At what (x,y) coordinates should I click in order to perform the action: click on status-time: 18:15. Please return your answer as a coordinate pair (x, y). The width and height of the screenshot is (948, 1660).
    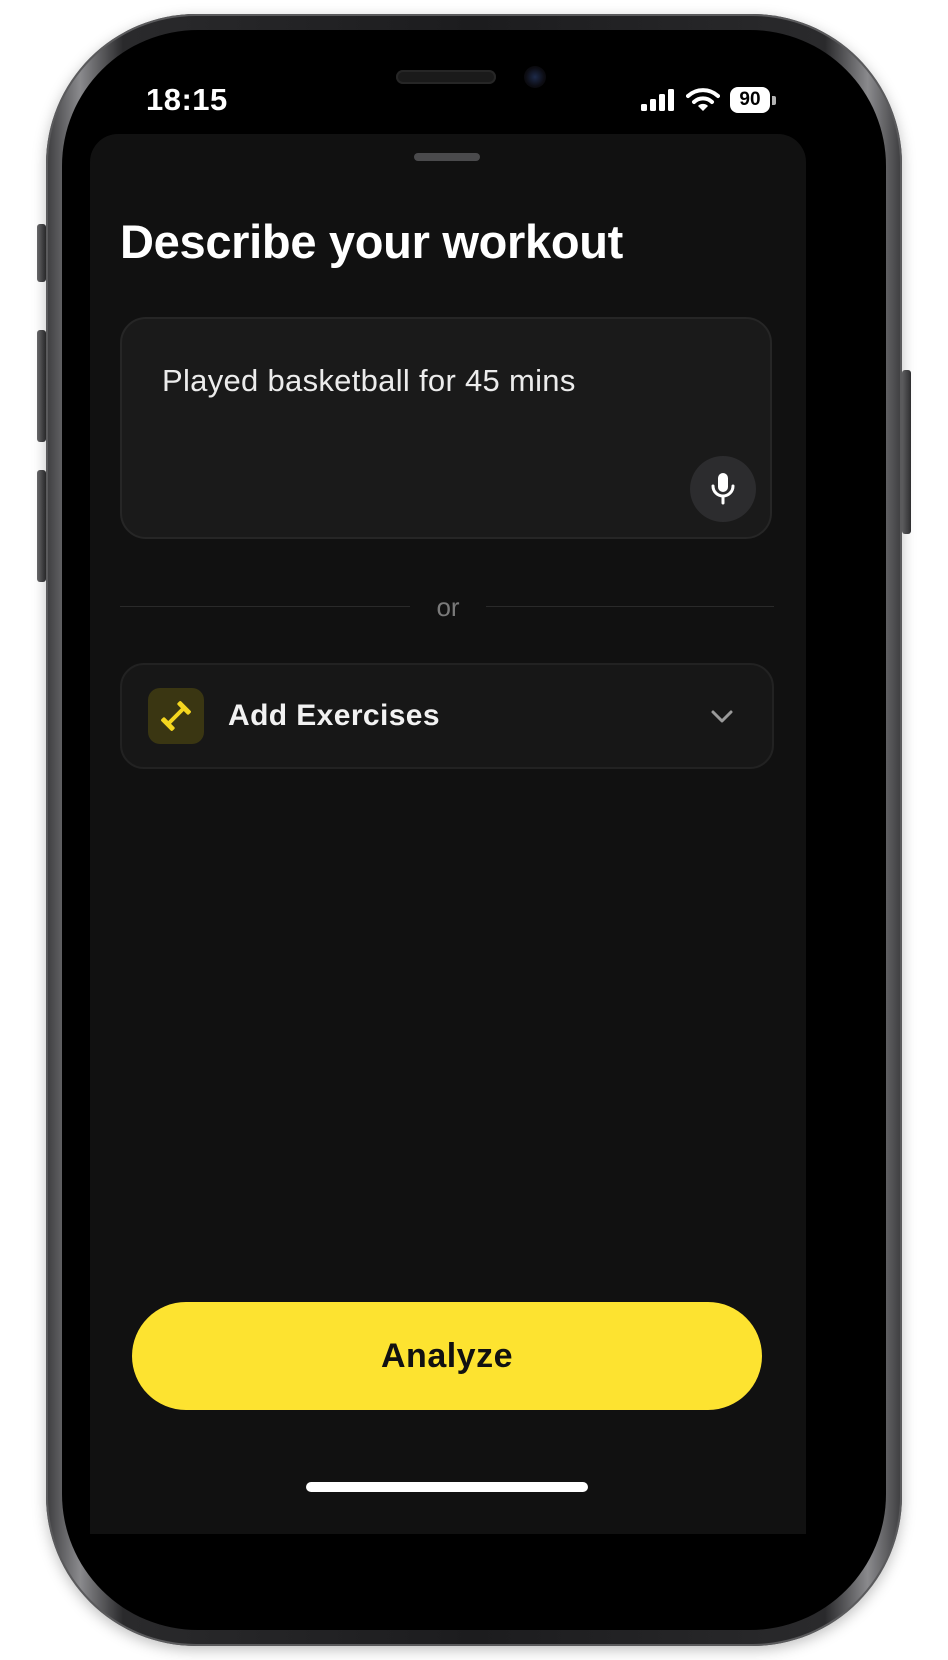
    Looking at the image, I should click on (187, 99).